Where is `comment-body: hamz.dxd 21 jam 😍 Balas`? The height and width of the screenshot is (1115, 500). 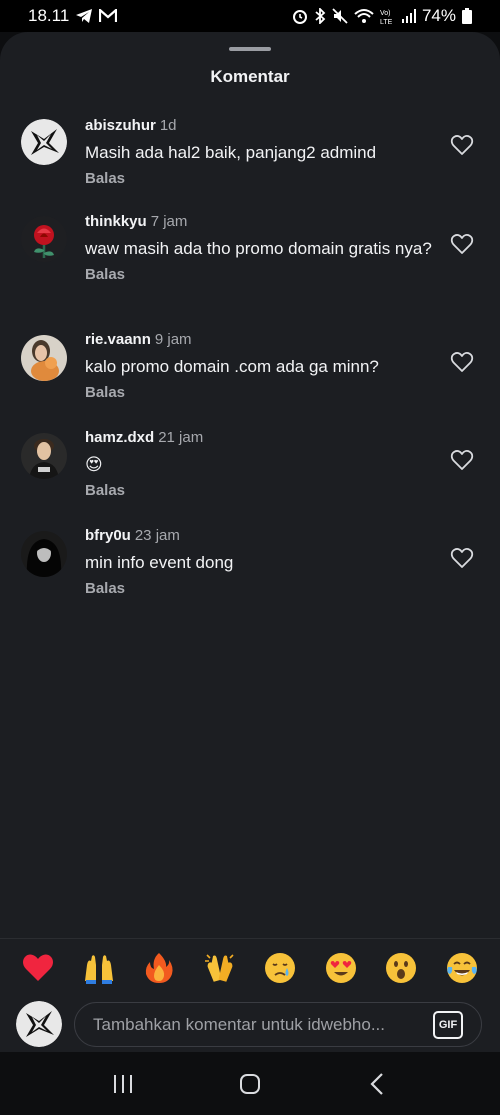
comment-body: hamz.dxd 21 jam 😍 Balas is located at coordinates (262, 463).